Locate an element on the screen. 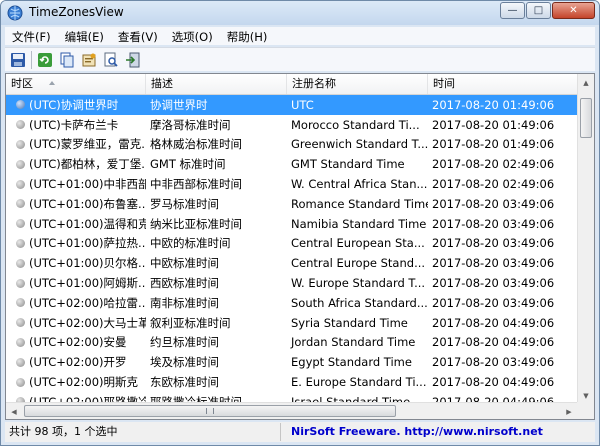  cell-description: 摩洛哥标准时间 is located at coordinates (190, 124).